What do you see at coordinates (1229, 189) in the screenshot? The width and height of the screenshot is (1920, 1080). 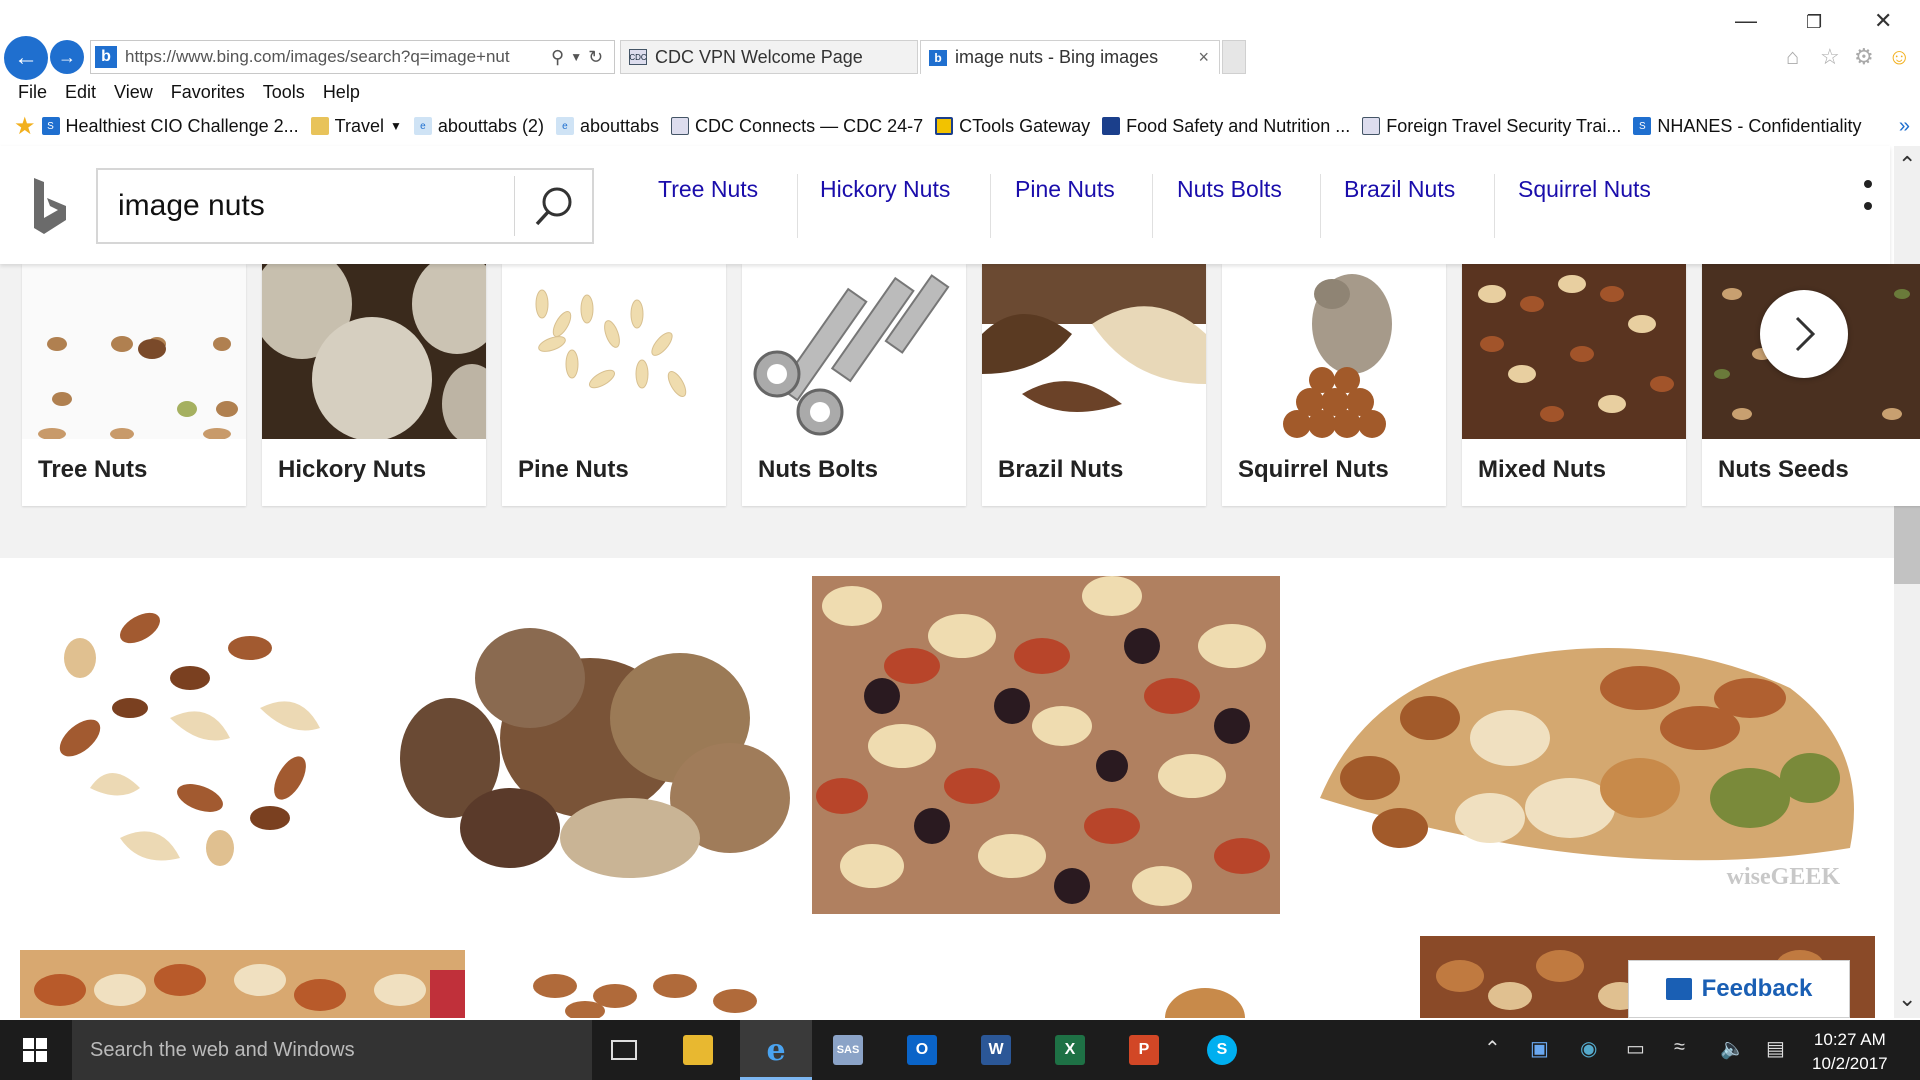 I see `related-link-nuts-bolts: Nuts Bolts` at bounding box center [1229, 189].